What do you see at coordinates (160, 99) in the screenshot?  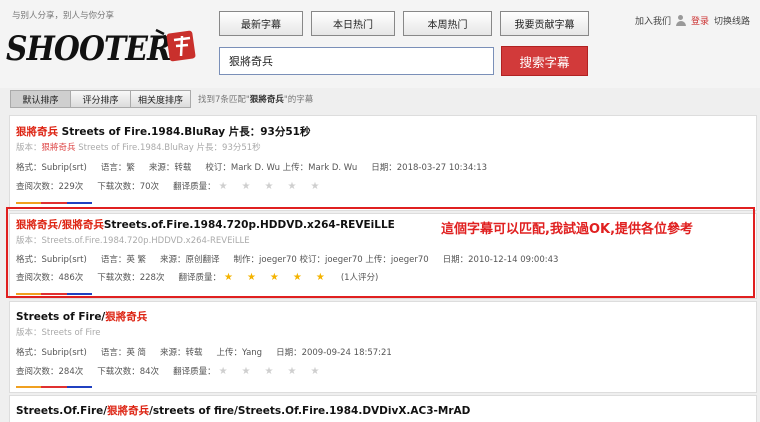 I see `sort-relevance-tab: 相关度排序` at bounding box center [160, 99].